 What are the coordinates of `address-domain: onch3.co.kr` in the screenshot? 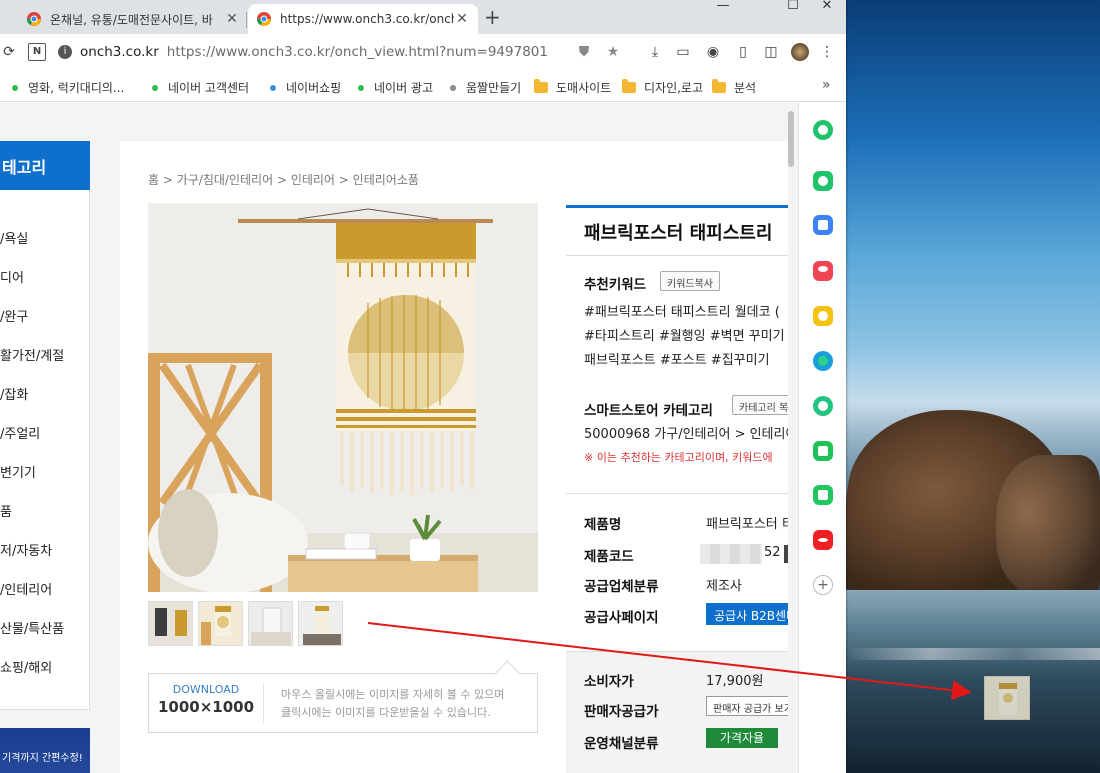 It's located at (119, 52).